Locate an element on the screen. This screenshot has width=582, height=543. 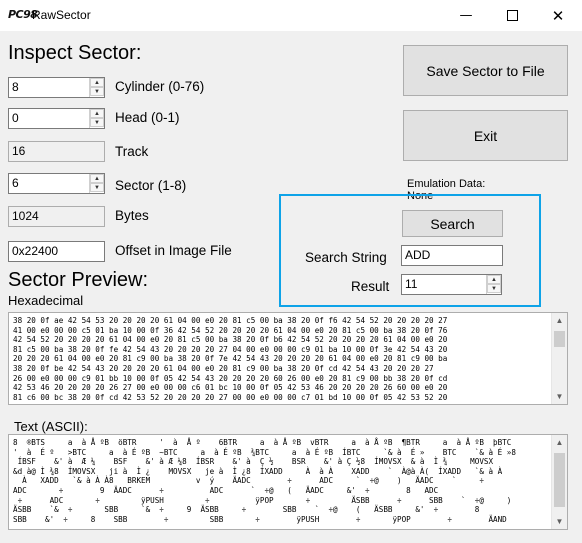
head-input: 0 ▲ ▼ is located at coordinates (56, 118).